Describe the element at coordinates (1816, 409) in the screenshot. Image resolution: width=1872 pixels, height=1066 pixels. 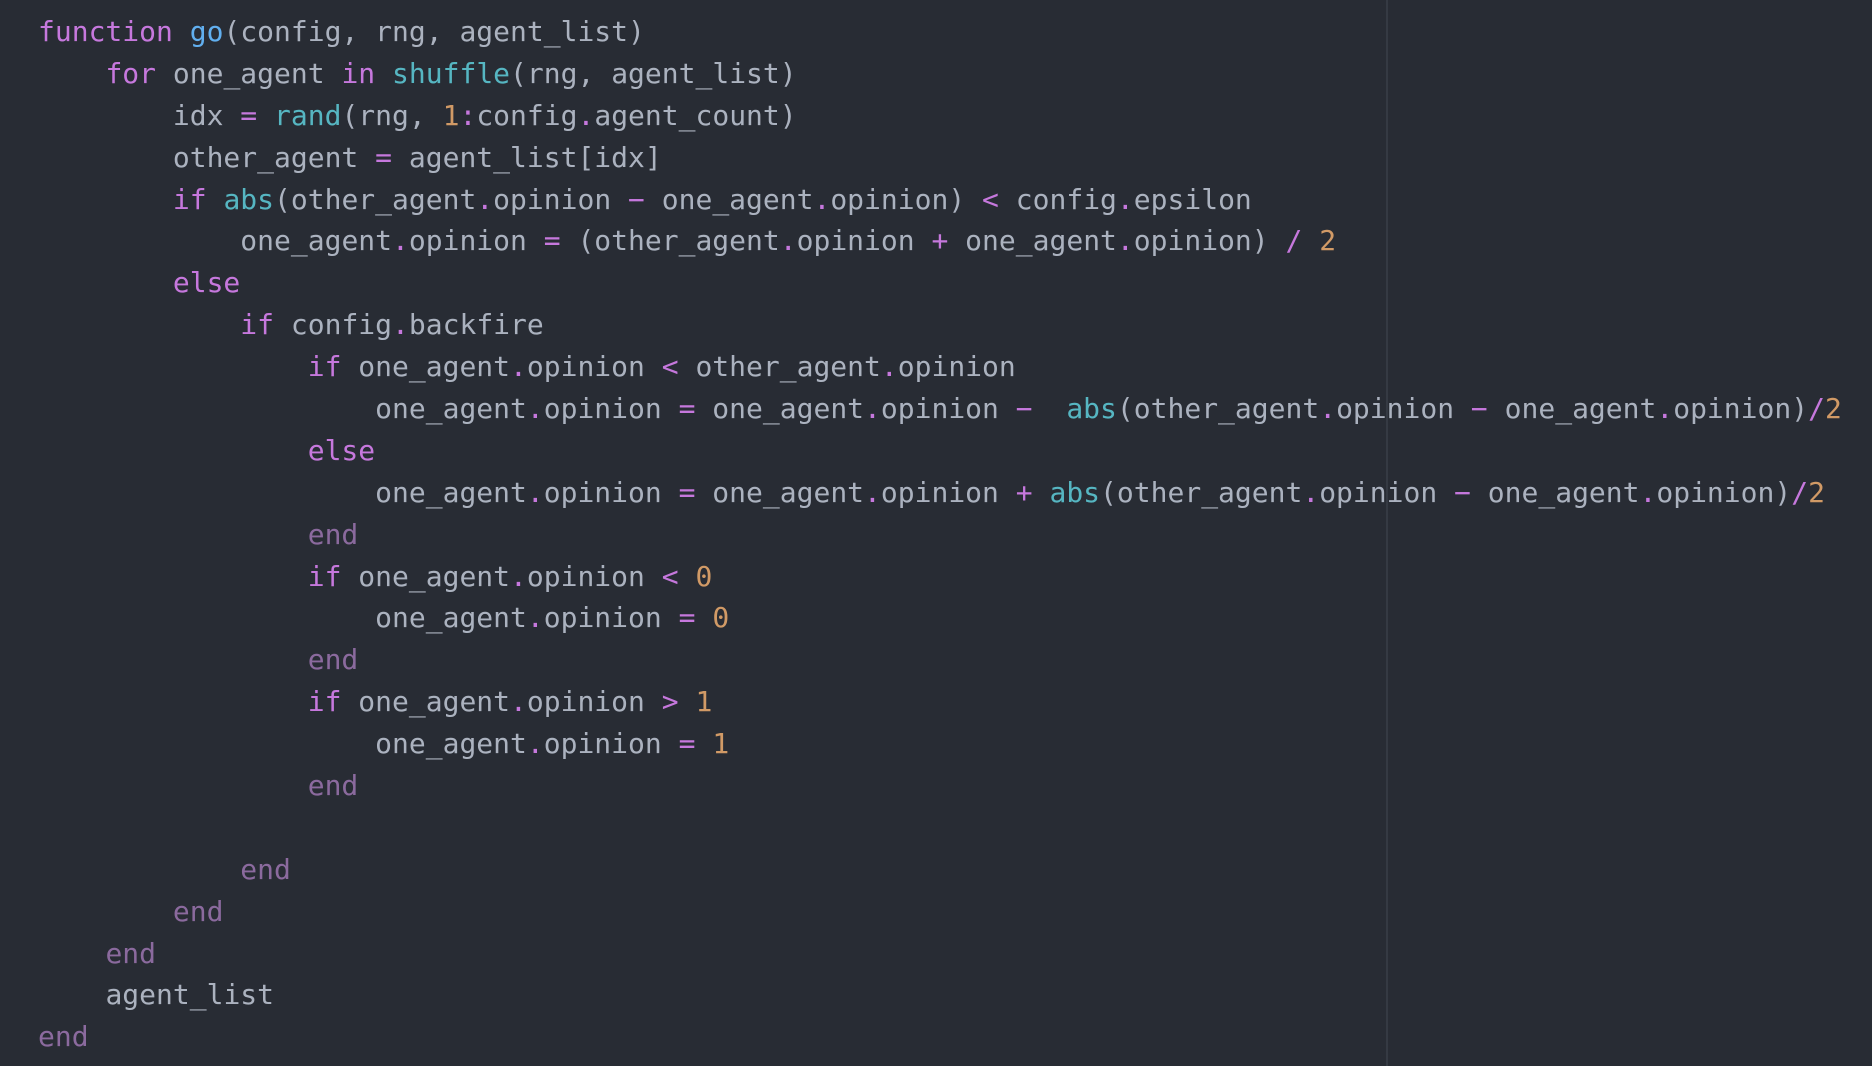
I see `code-token: /` at that location.